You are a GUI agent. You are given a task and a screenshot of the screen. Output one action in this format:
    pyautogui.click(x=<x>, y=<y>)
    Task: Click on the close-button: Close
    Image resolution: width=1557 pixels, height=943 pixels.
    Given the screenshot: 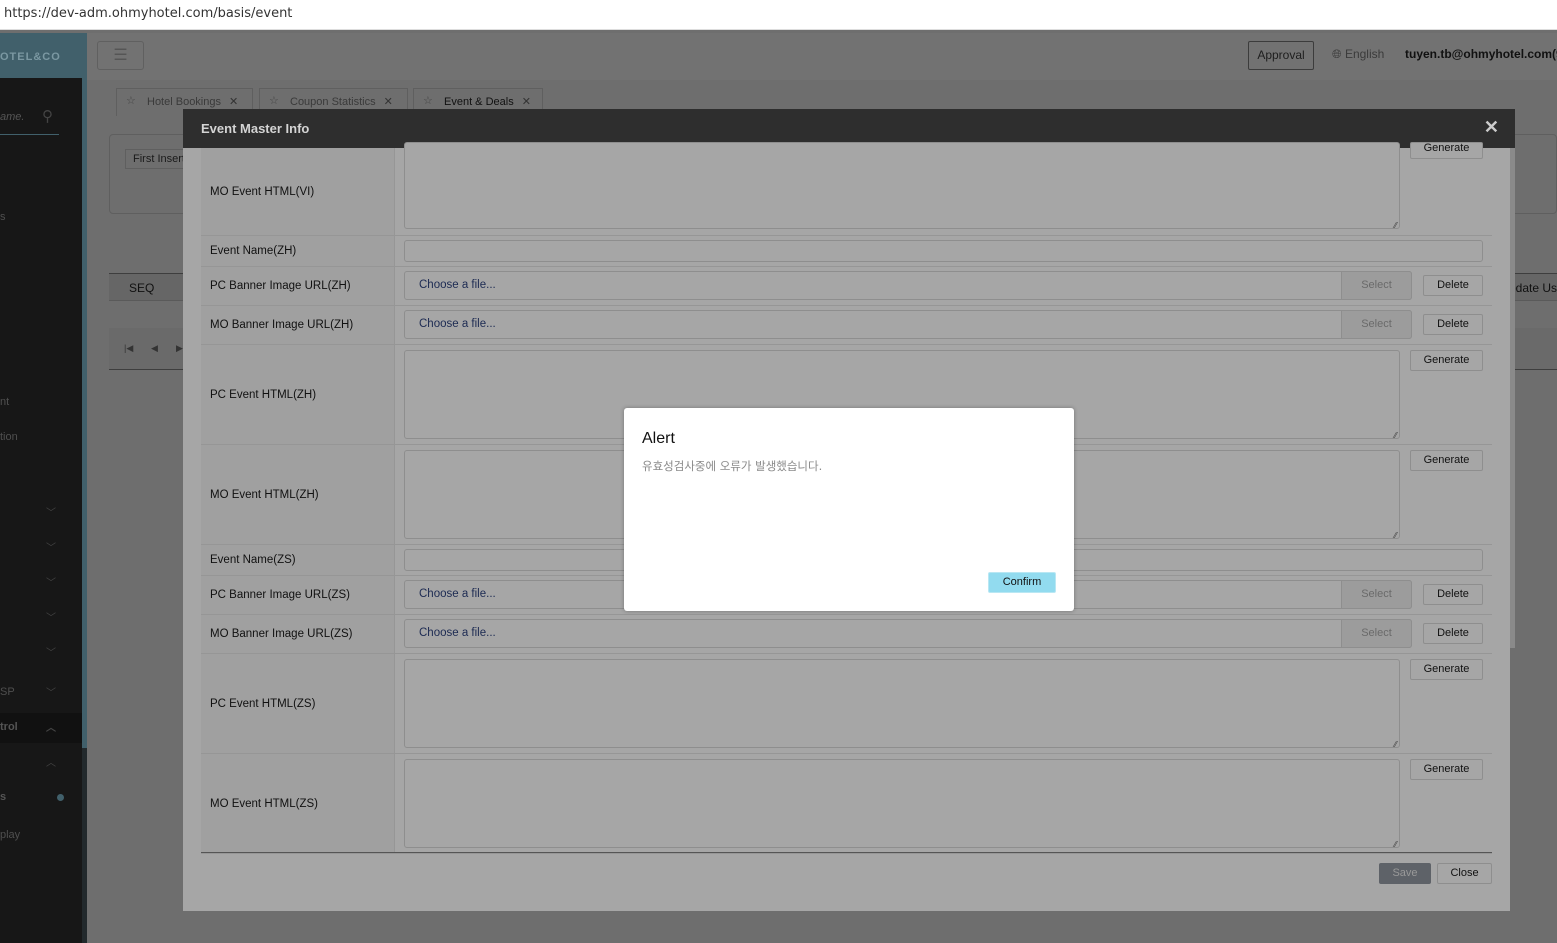 What is the action you would take?
    pyautogui.click(x=1464, y=873)
    